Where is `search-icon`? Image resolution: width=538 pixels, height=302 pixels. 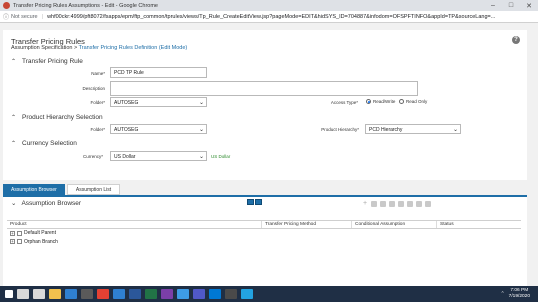
search-icon is located at coordinates (23, 294).